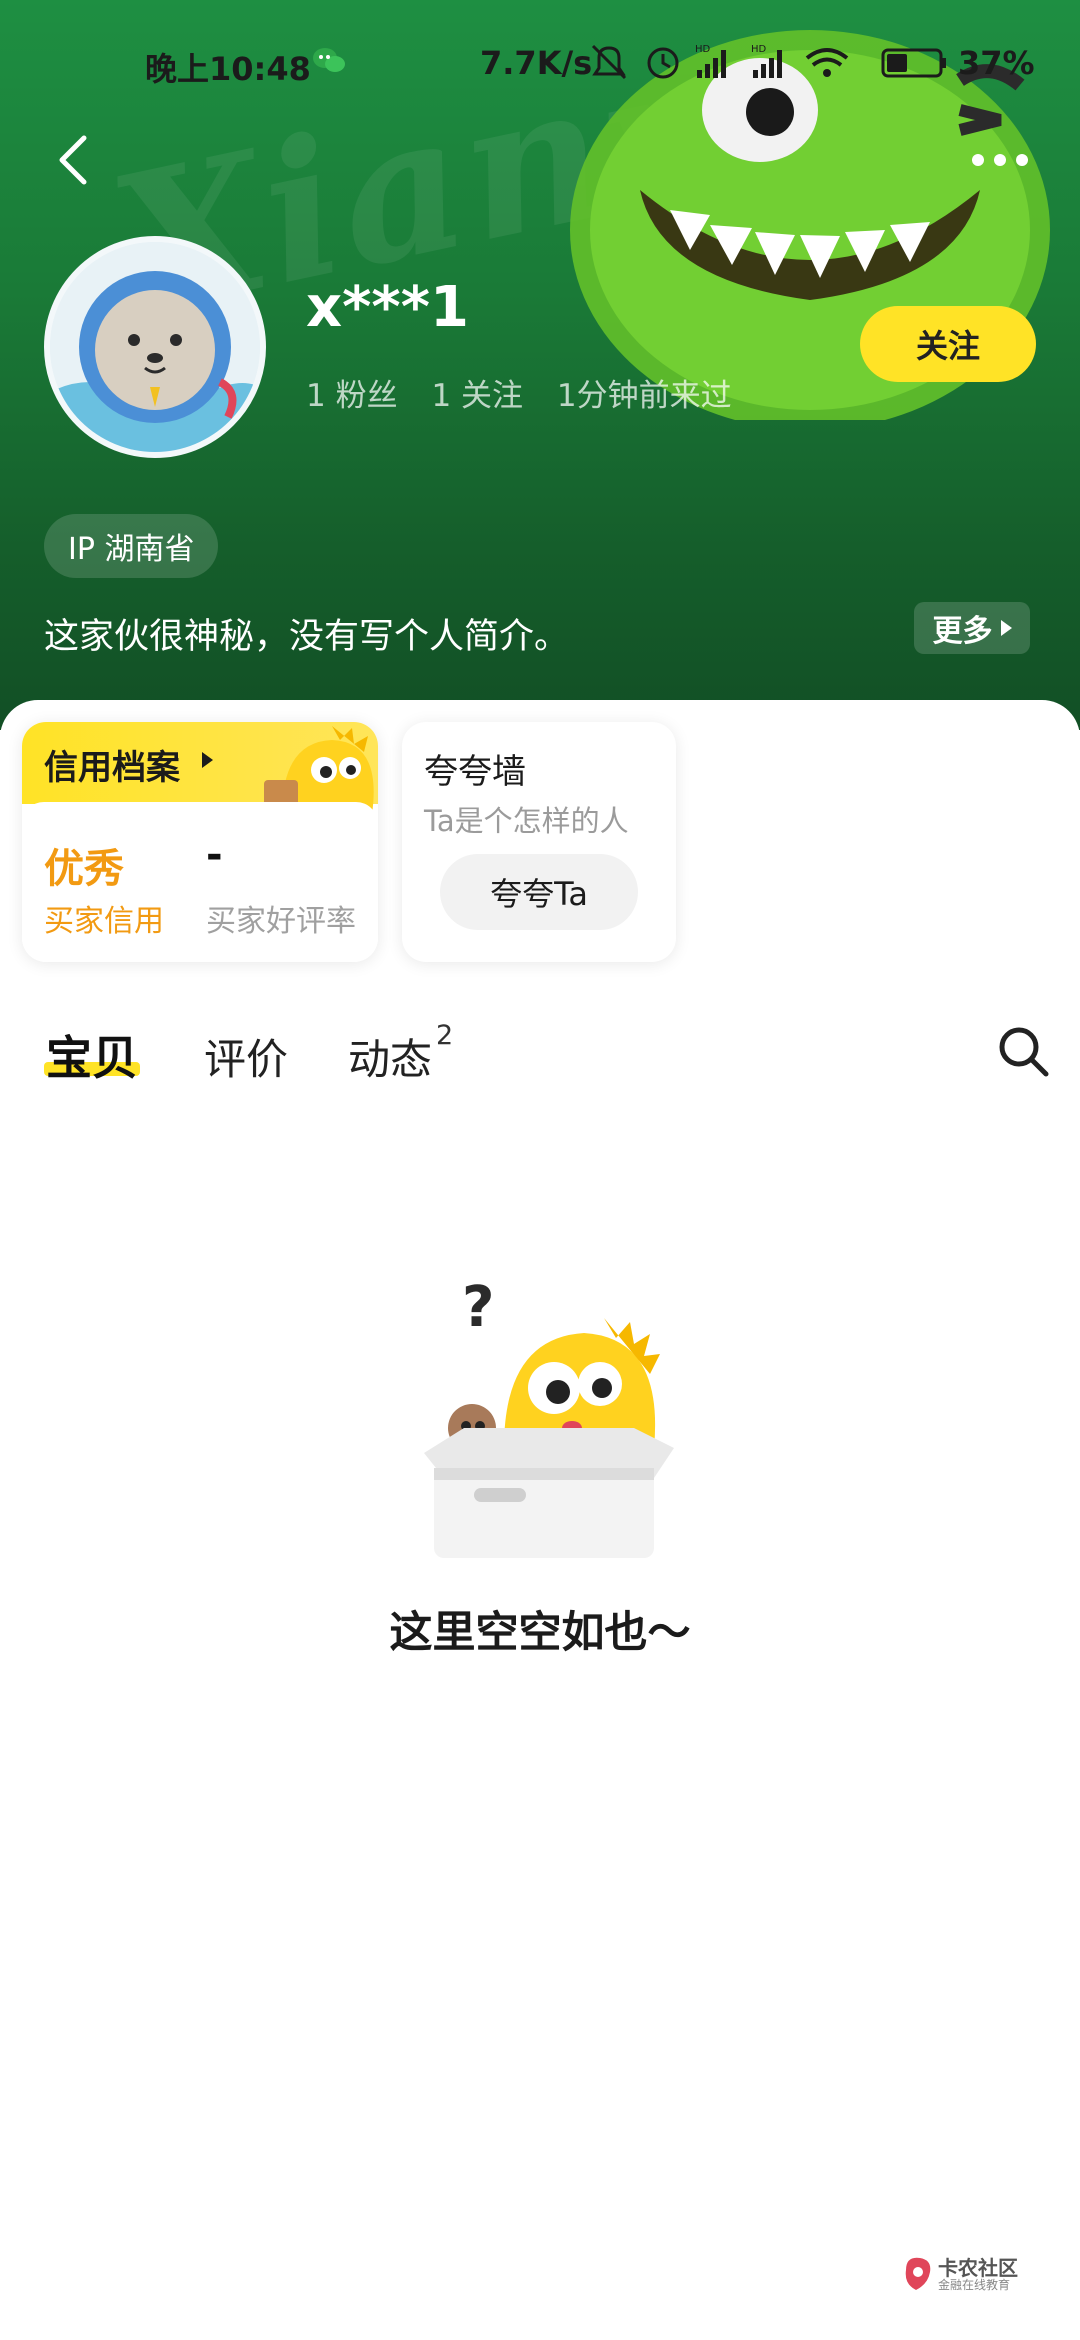 Image resolution: width=1080 pixels, height=2340 pixels. Describe the element at coordinates (281, 921) in the screenshot. I see `buyer-rating-label: 买家好评率` at that location.